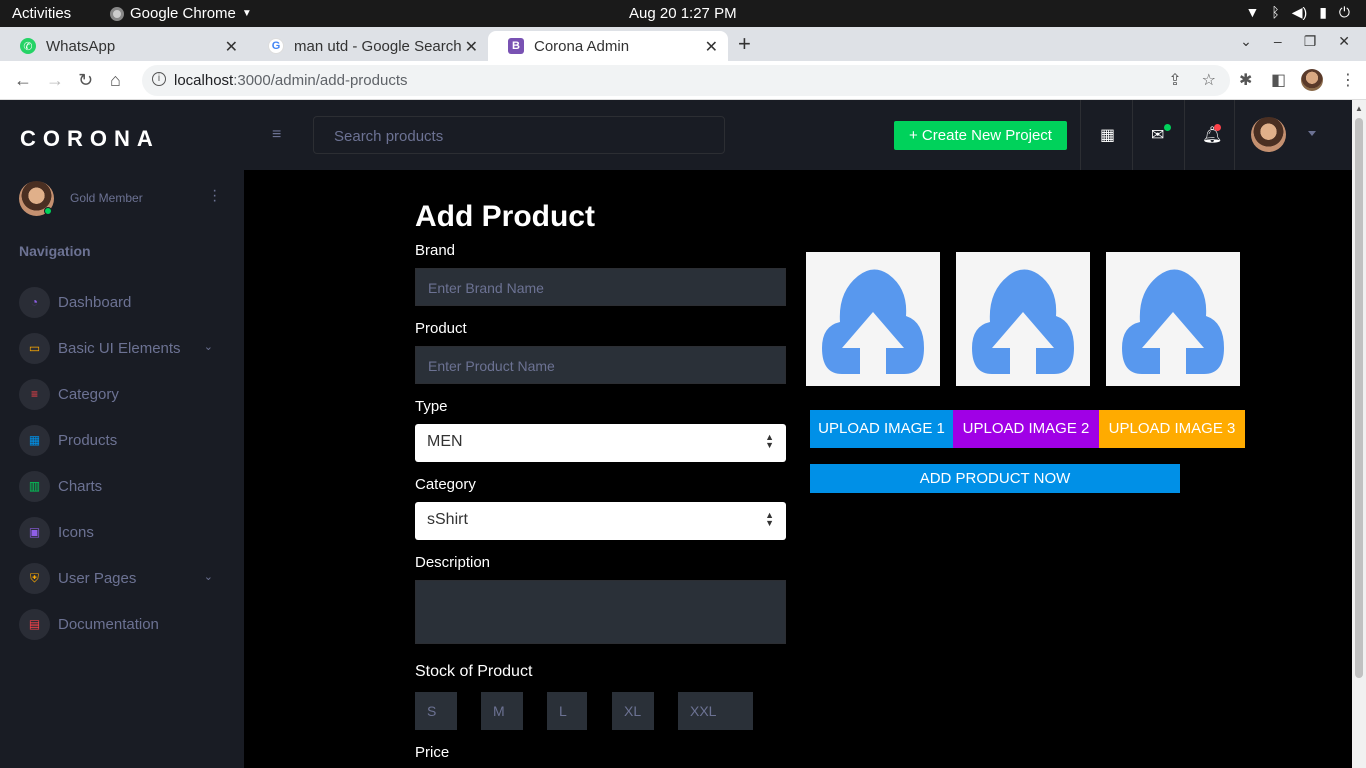  I want to click on upload-image-1-button: UPLOAD IMAGE 1, so click(881, 429).